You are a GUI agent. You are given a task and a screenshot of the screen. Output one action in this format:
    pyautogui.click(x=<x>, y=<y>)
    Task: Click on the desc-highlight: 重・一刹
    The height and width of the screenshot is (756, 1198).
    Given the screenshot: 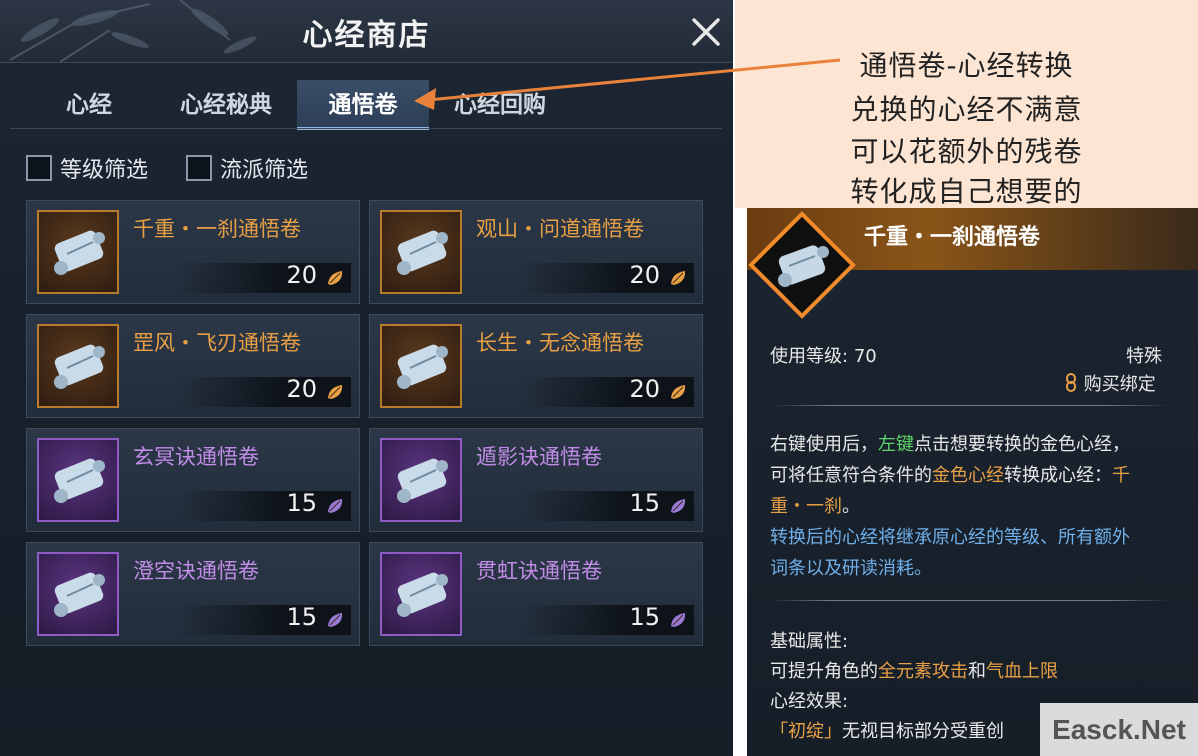 What is the action you would take?
    pyautogui.click(x=806, y=506)
    